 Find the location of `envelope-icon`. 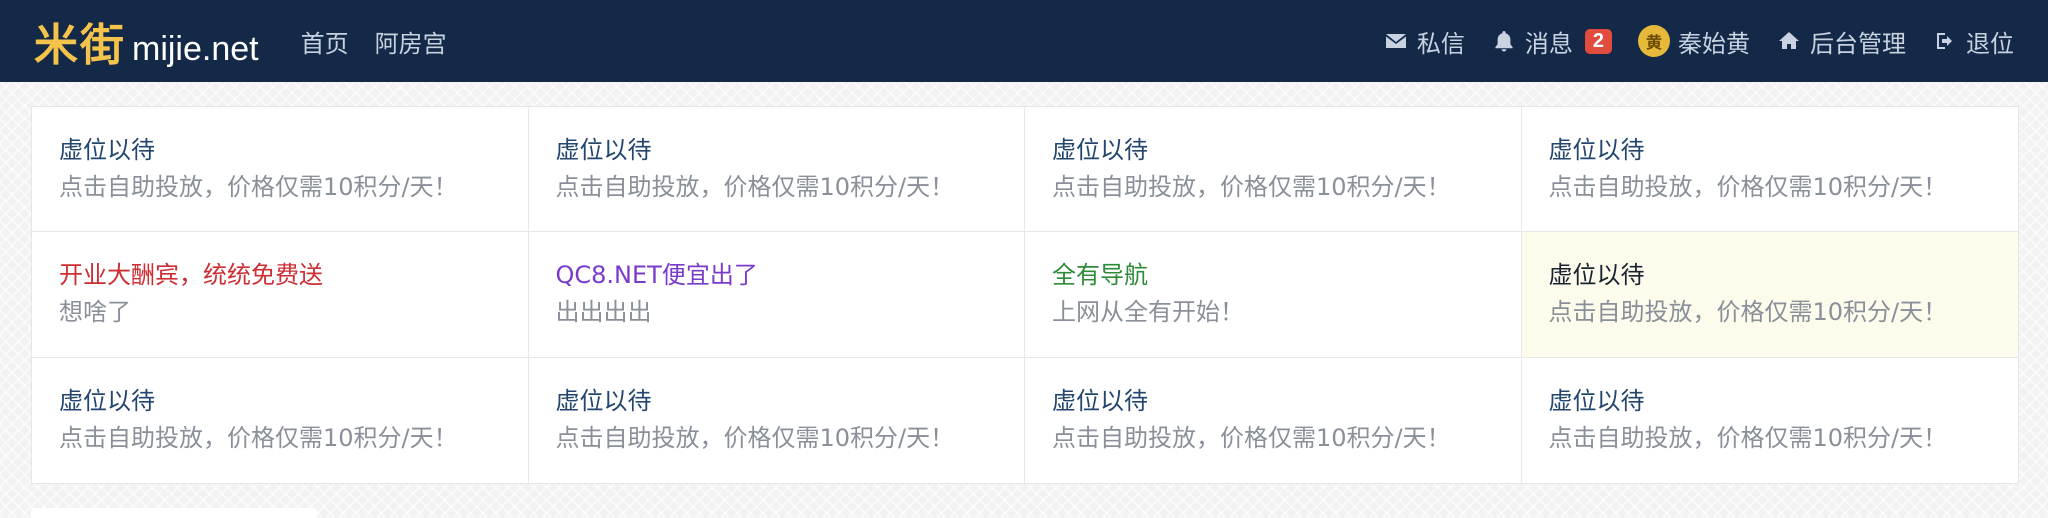

envelope-icon is located at coordinates (1396, 41).